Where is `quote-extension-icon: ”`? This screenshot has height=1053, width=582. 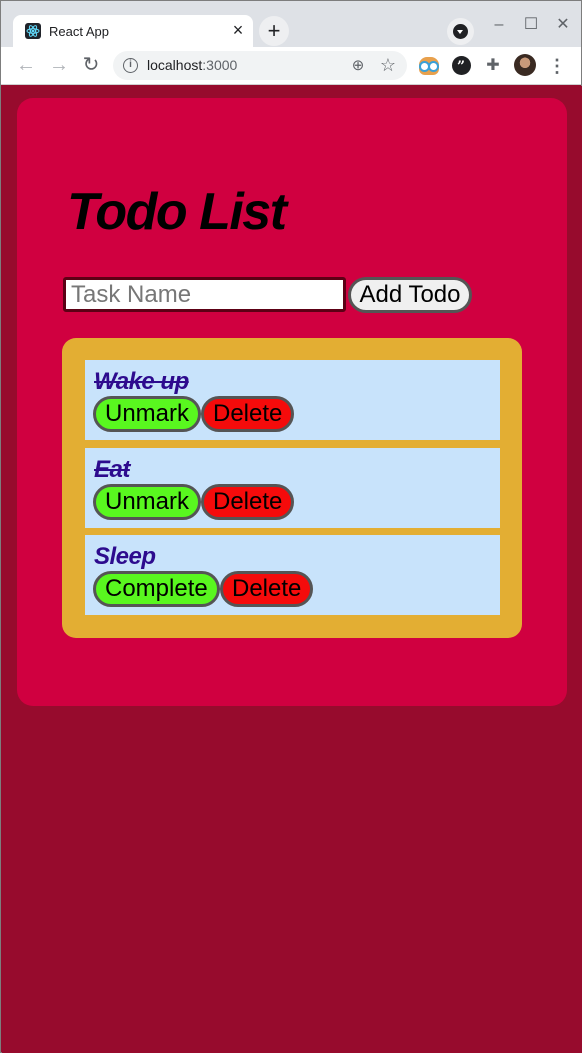 quote-extension-icon: ” is located at coordinates (461, 66).